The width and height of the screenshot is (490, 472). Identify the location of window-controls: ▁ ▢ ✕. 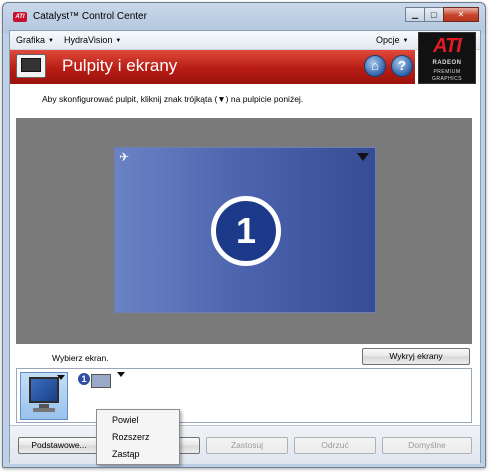
(442, 14).